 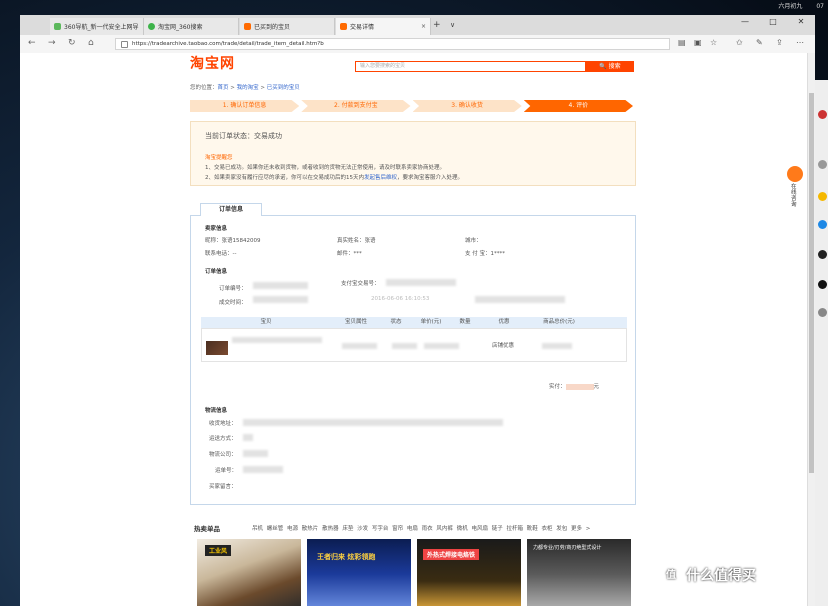 What do you see at coordinates (473, 241) in the screenshot?
I see `seller-city: 城市：` at bounding box center [473, 241].